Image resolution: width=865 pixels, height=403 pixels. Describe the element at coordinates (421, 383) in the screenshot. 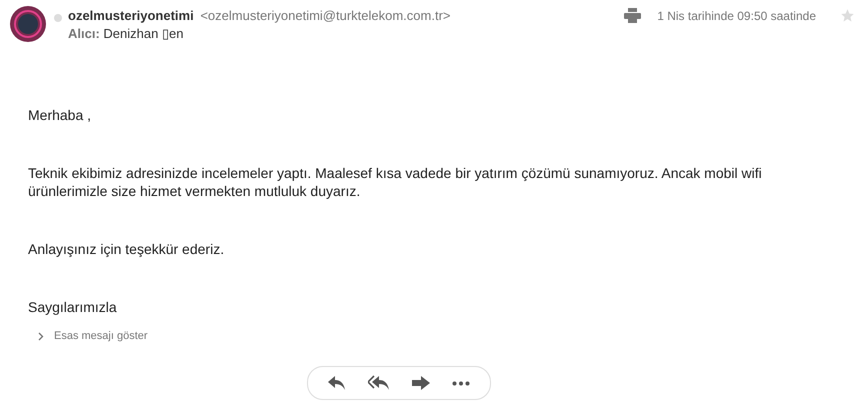

I see `forward-icon` at that location.